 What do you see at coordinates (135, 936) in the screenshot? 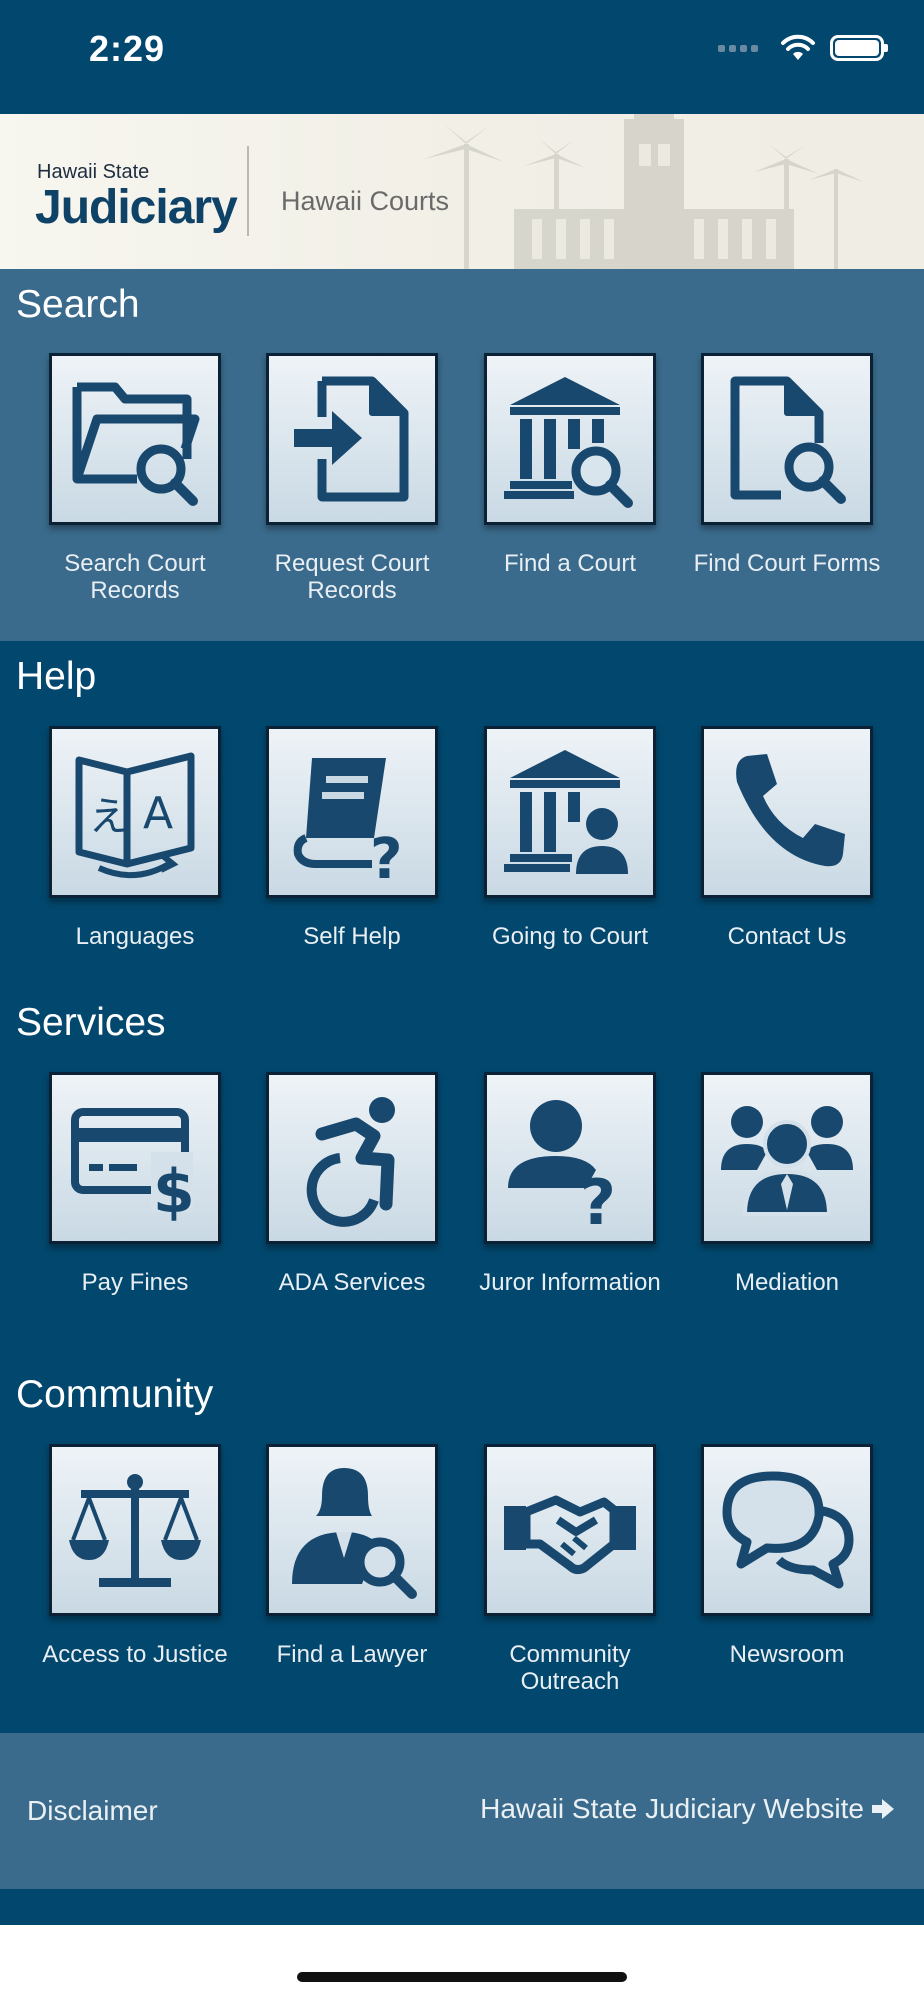
I see `languages-label: Languages` at bounding box center [135, 936].